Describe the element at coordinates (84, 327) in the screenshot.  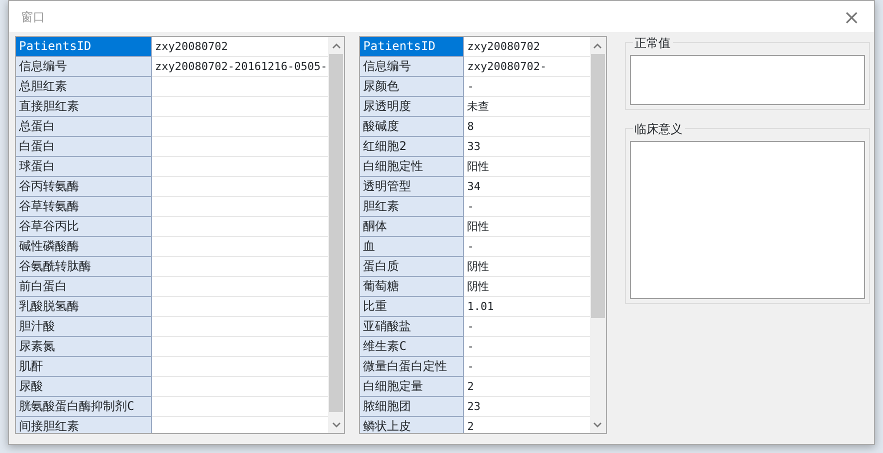
I see `property-name: 胆汁酸` at that location.